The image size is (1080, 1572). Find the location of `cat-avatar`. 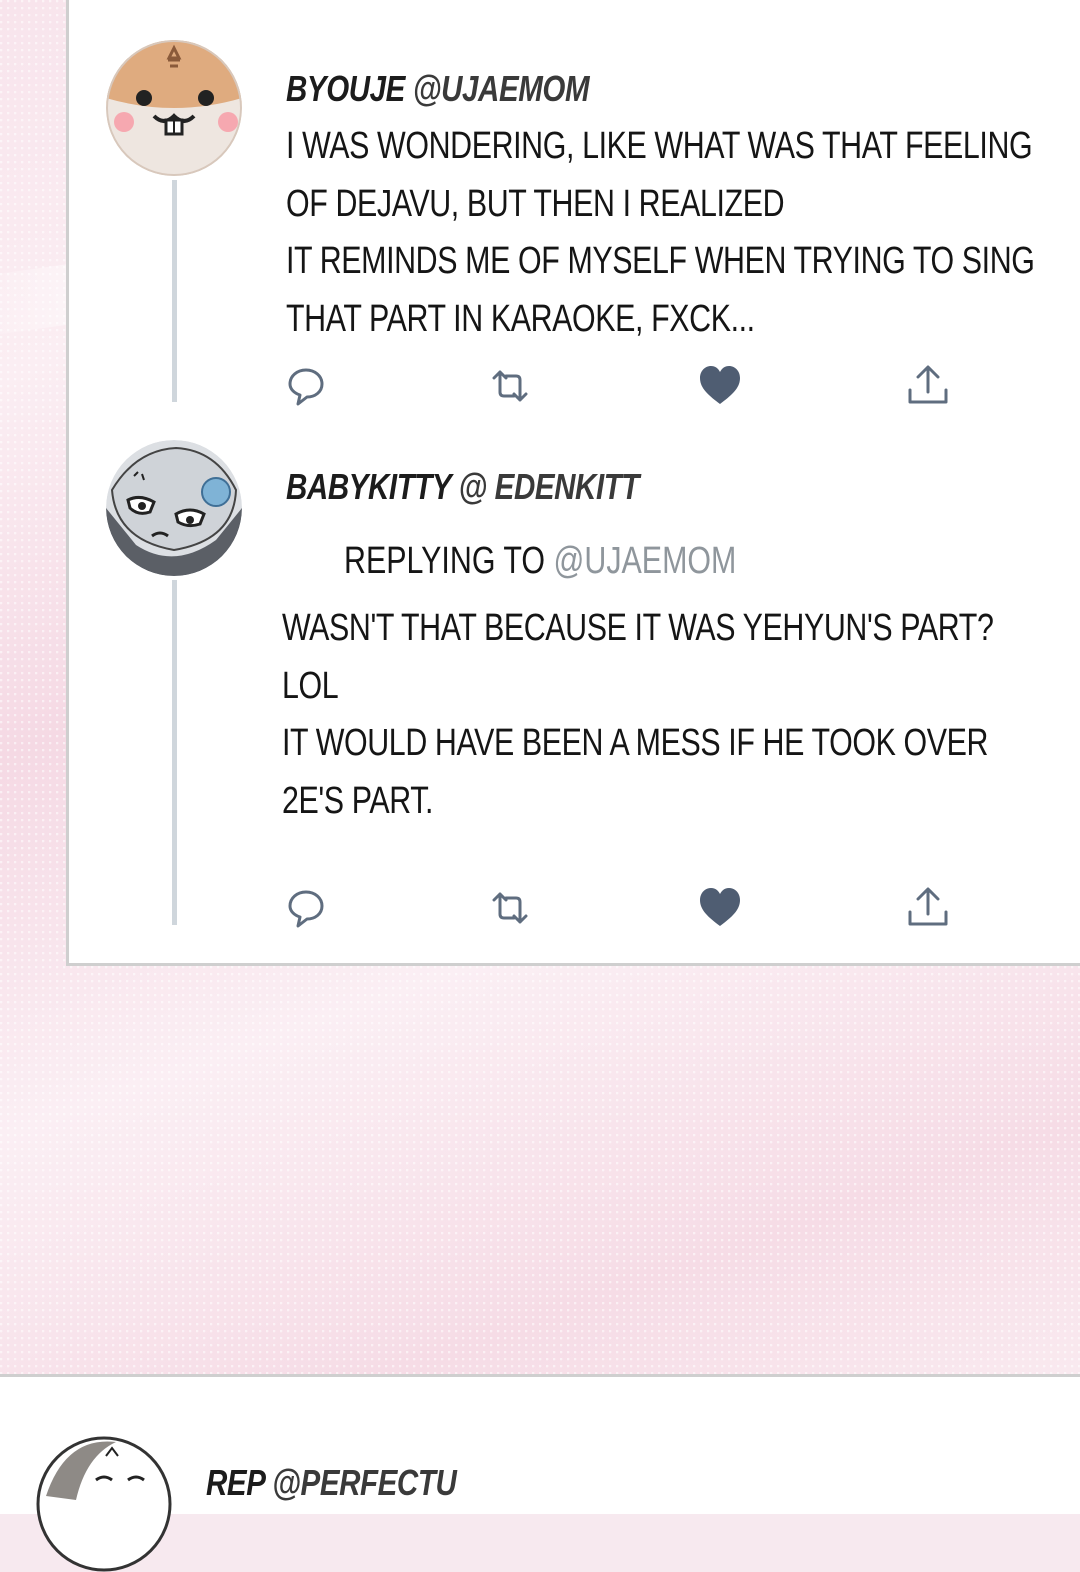

cat-avatar is located at coordinates (174, 508).